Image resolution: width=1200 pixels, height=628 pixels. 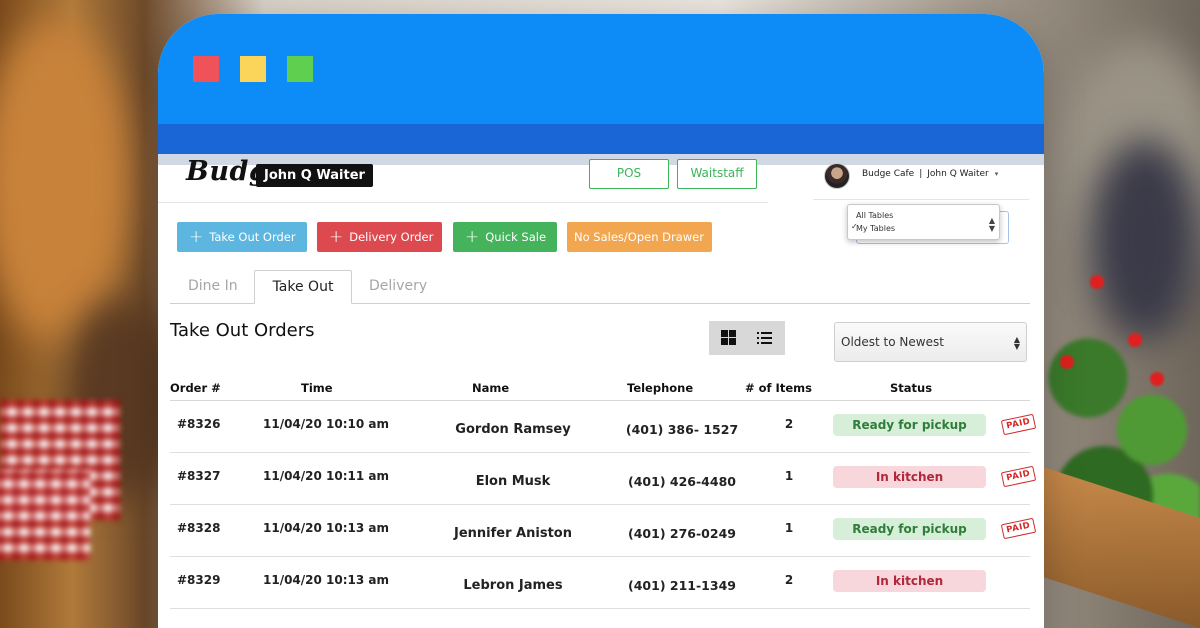 What do you see at coordinates (491, 388) in the screenshot?
I see `column-header-name: Name` at bounding box center [491, 388].